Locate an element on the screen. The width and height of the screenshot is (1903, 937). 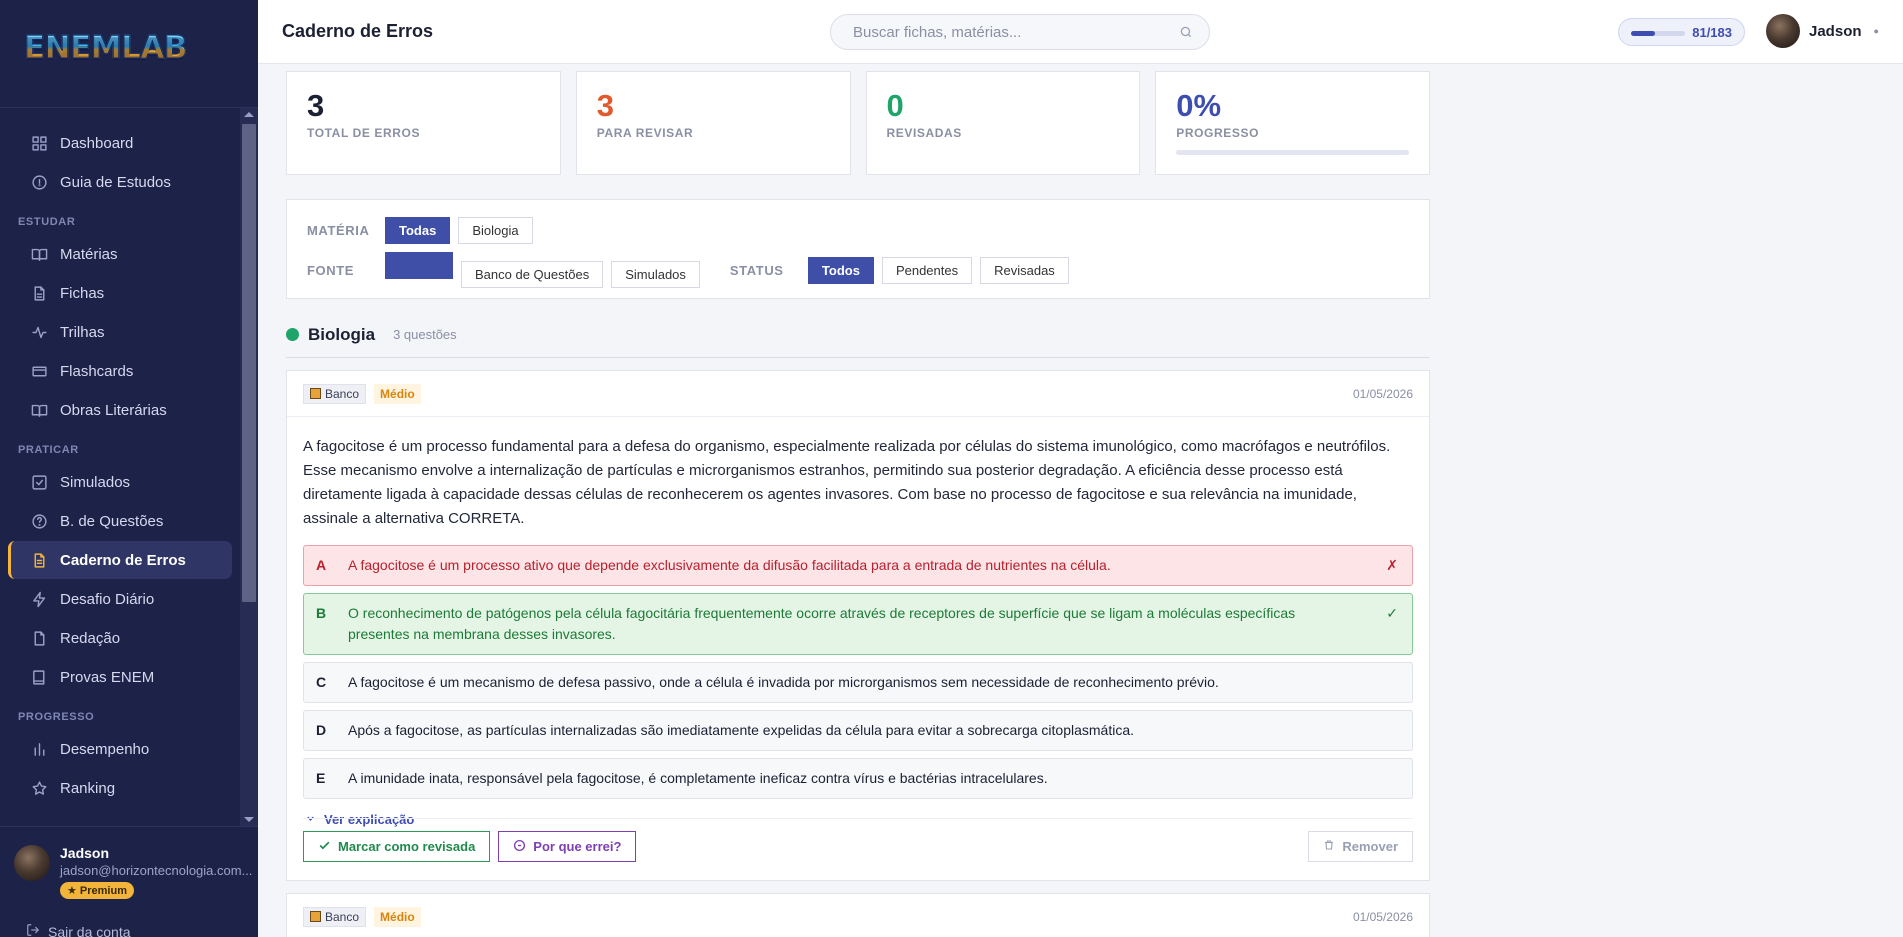
stat-progress-bar is located at coordinates (1292, 152).